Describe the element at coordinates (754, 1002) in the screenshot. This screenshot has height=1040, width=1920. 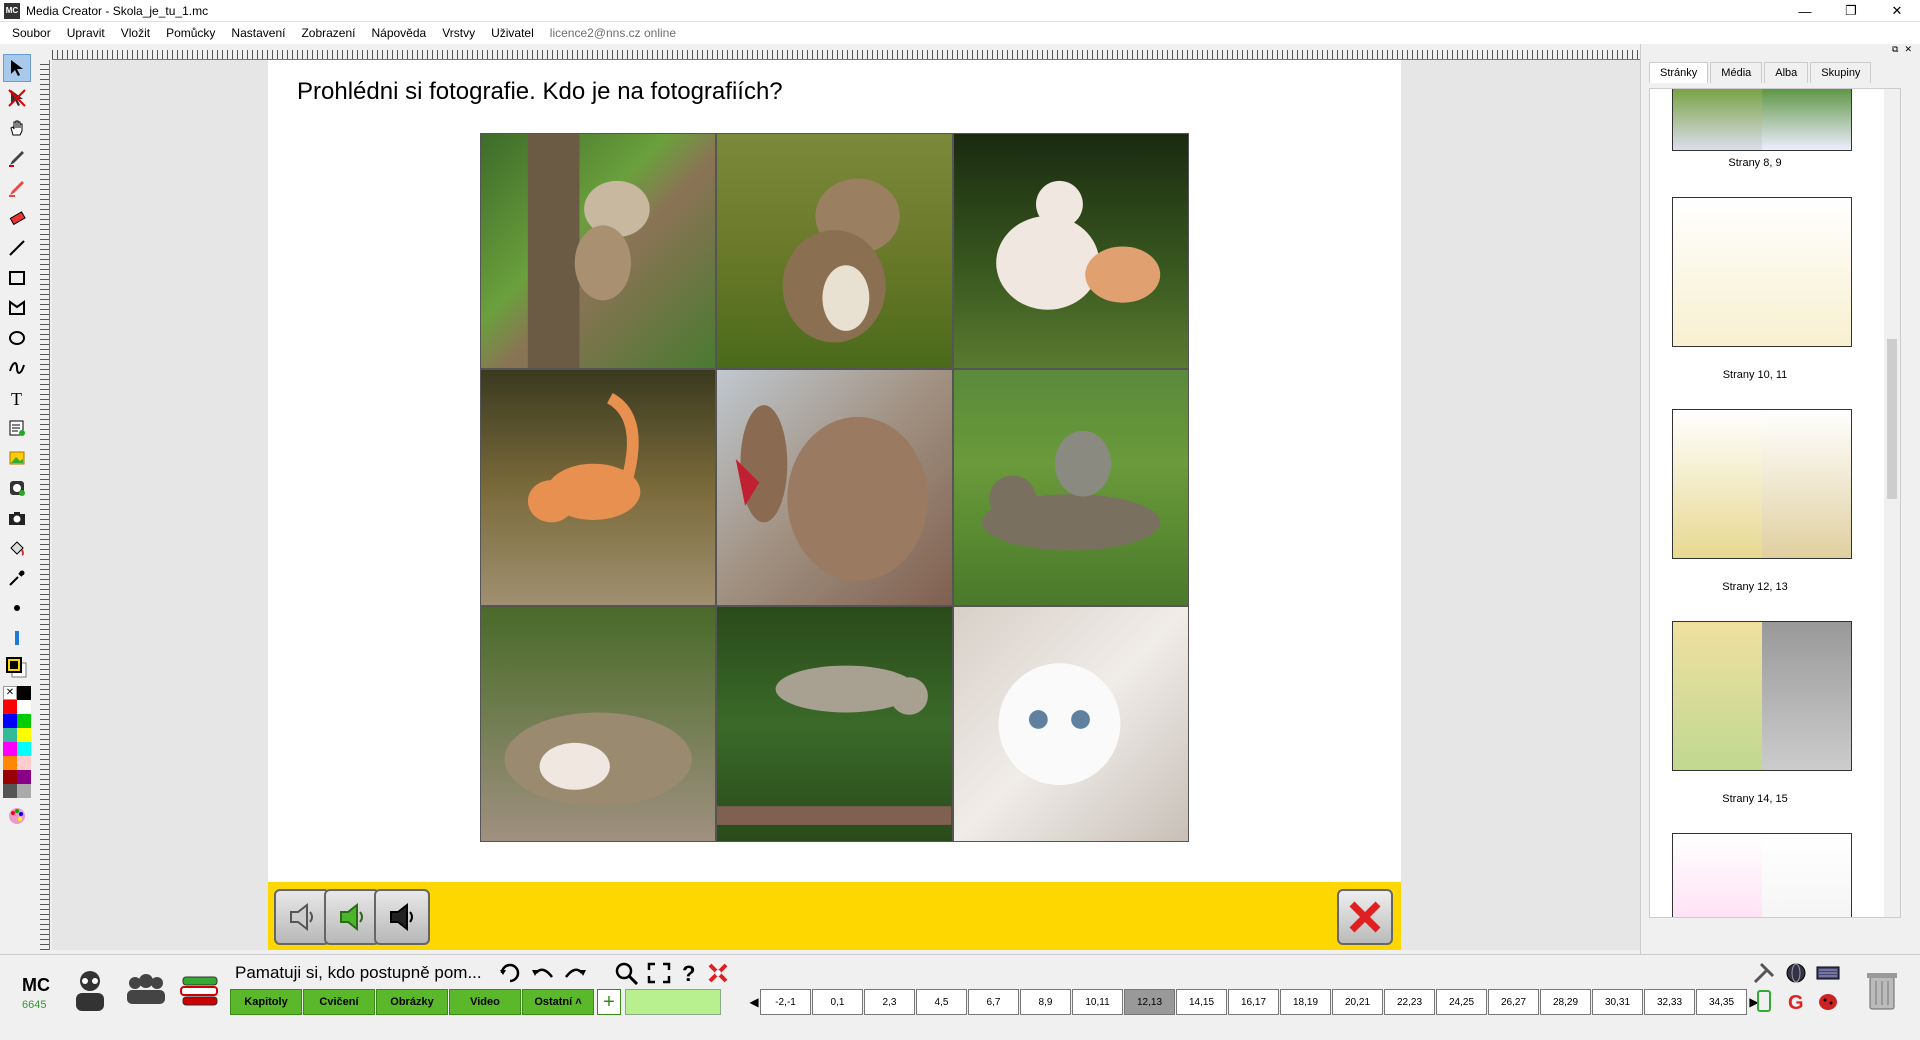
I see `prev-page-icon: ◀` at that location.